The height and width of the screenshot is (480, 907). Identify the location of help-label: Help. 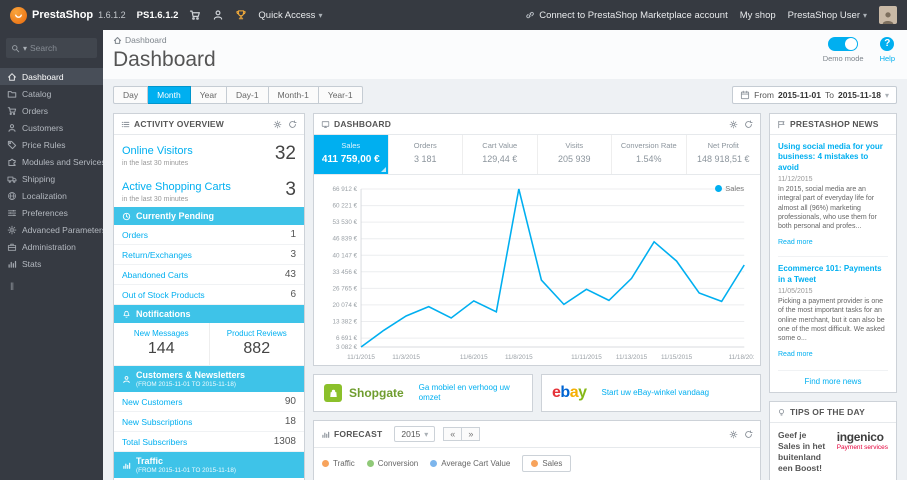
(887, 58).